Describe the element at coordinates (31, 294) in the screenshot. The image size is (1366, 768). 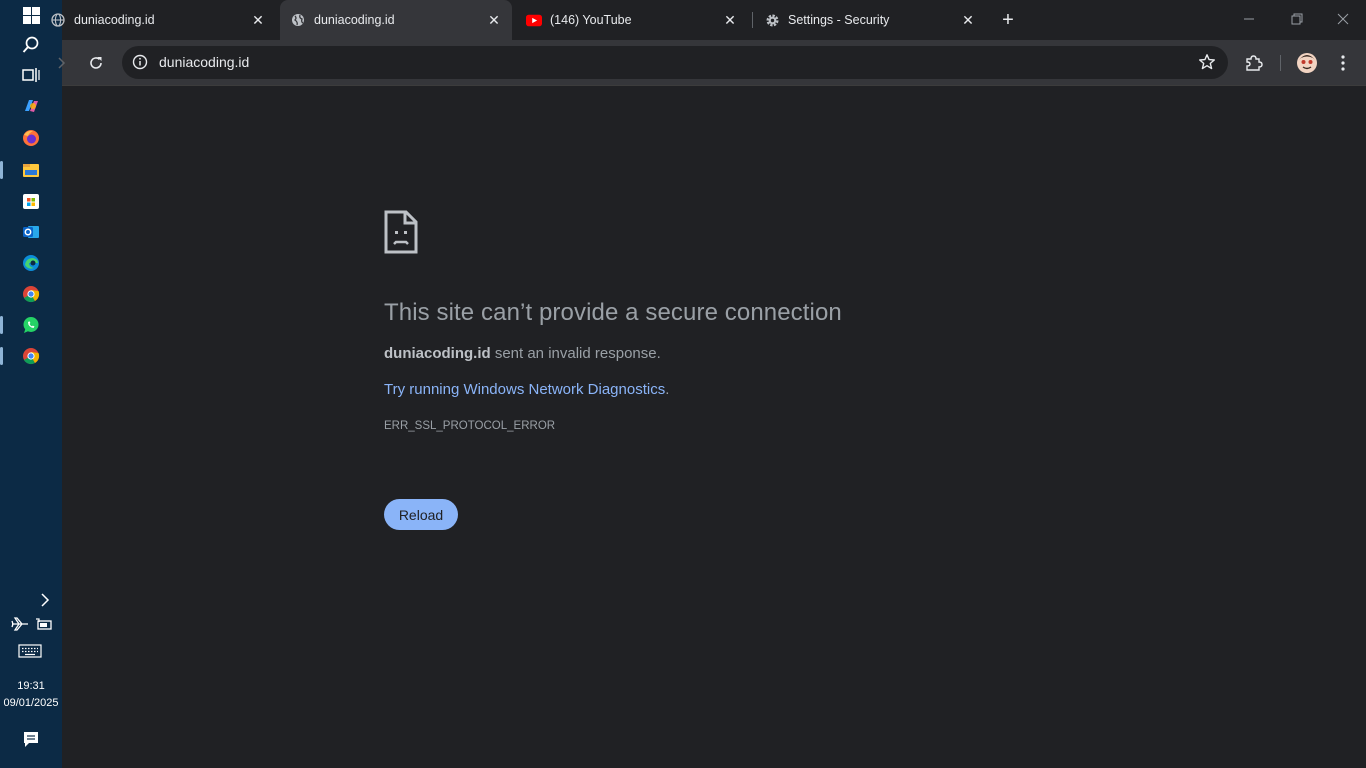
I see `chrome-icon` at that location.